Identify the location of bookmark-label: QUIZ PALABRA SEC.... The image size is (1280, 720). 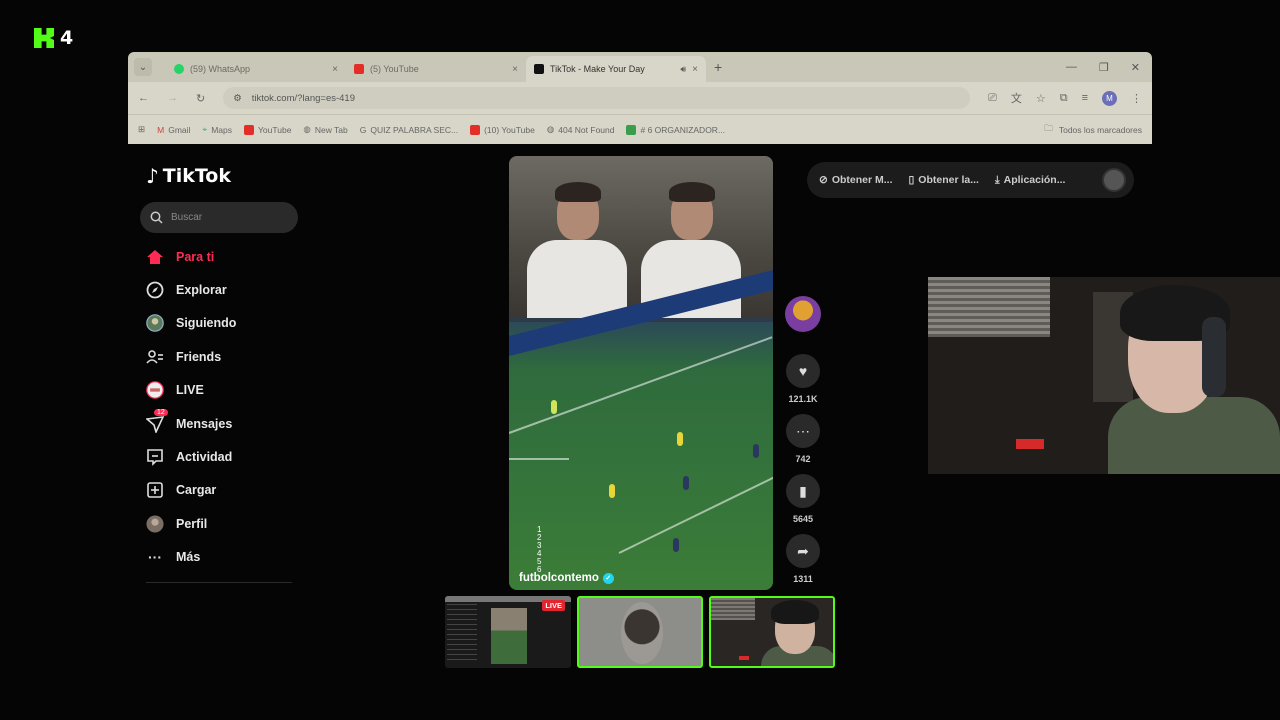
(414, 129).